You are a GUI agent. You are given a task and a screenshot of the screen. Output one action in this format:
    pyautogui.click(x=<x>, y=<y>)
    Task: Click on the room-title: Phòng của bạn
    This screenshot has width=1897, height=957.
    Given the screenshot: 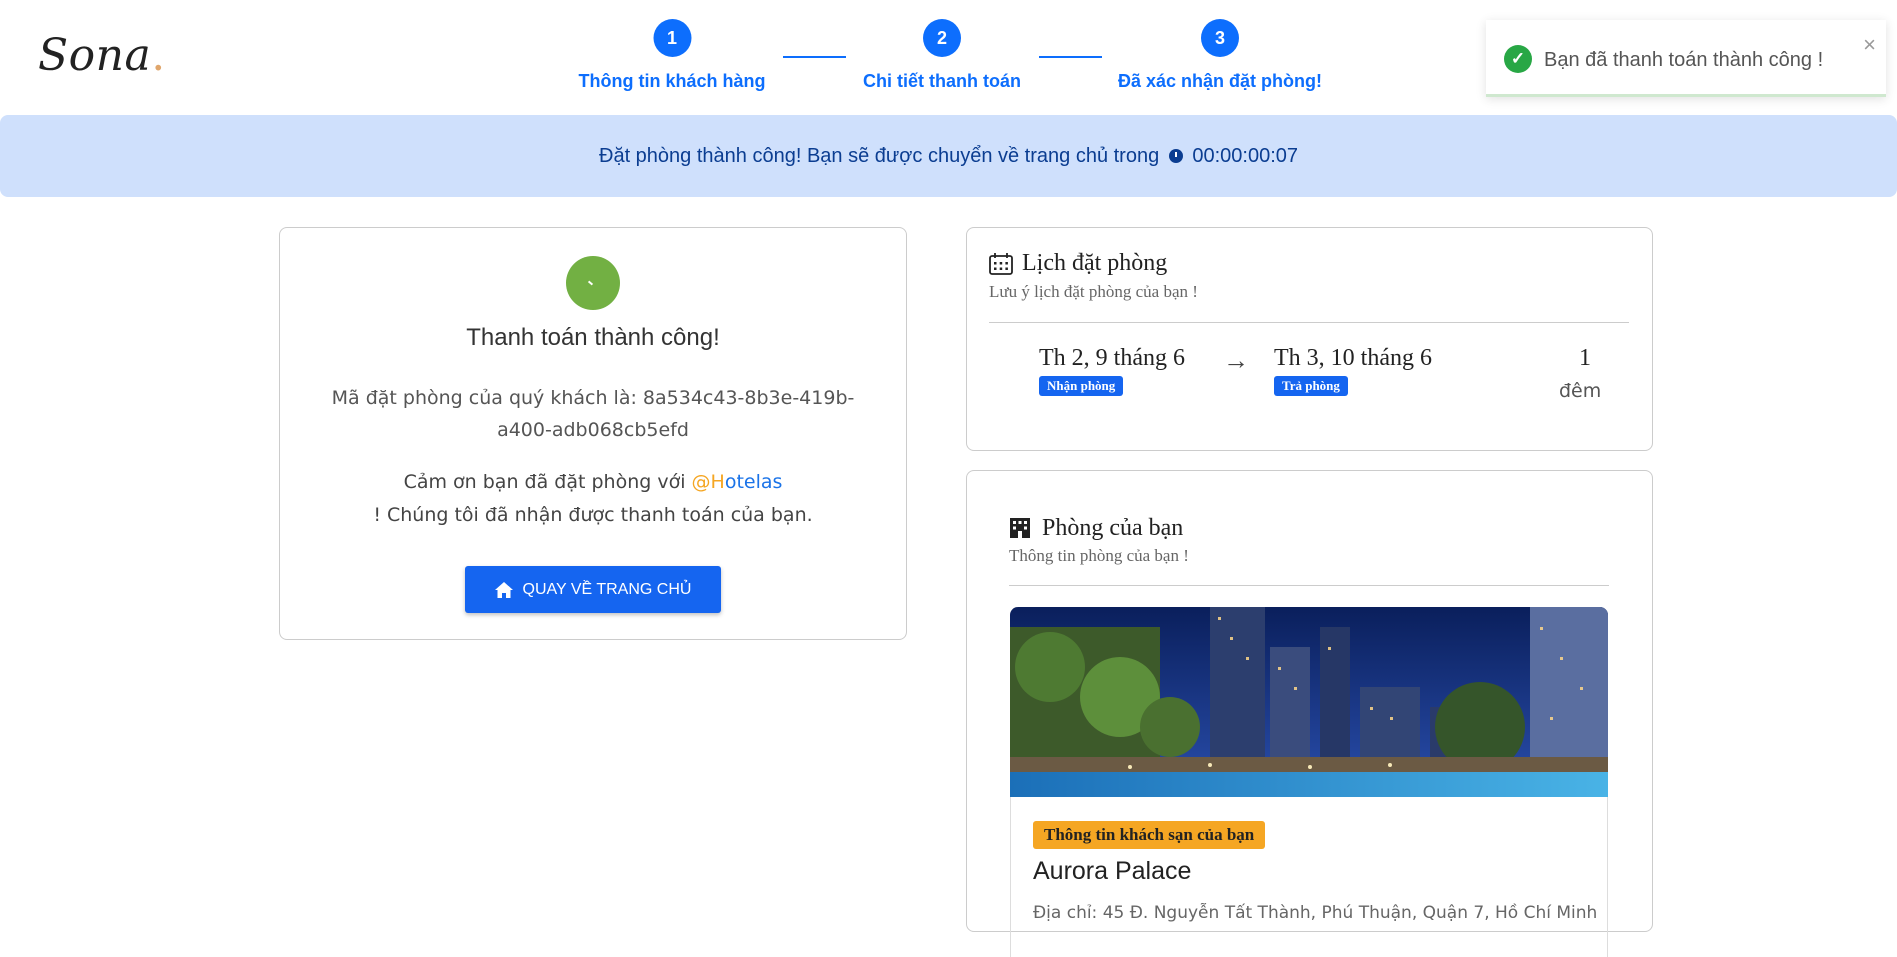 What is the action you would take?
    pyautogui.click(x=1113, y=528)
    